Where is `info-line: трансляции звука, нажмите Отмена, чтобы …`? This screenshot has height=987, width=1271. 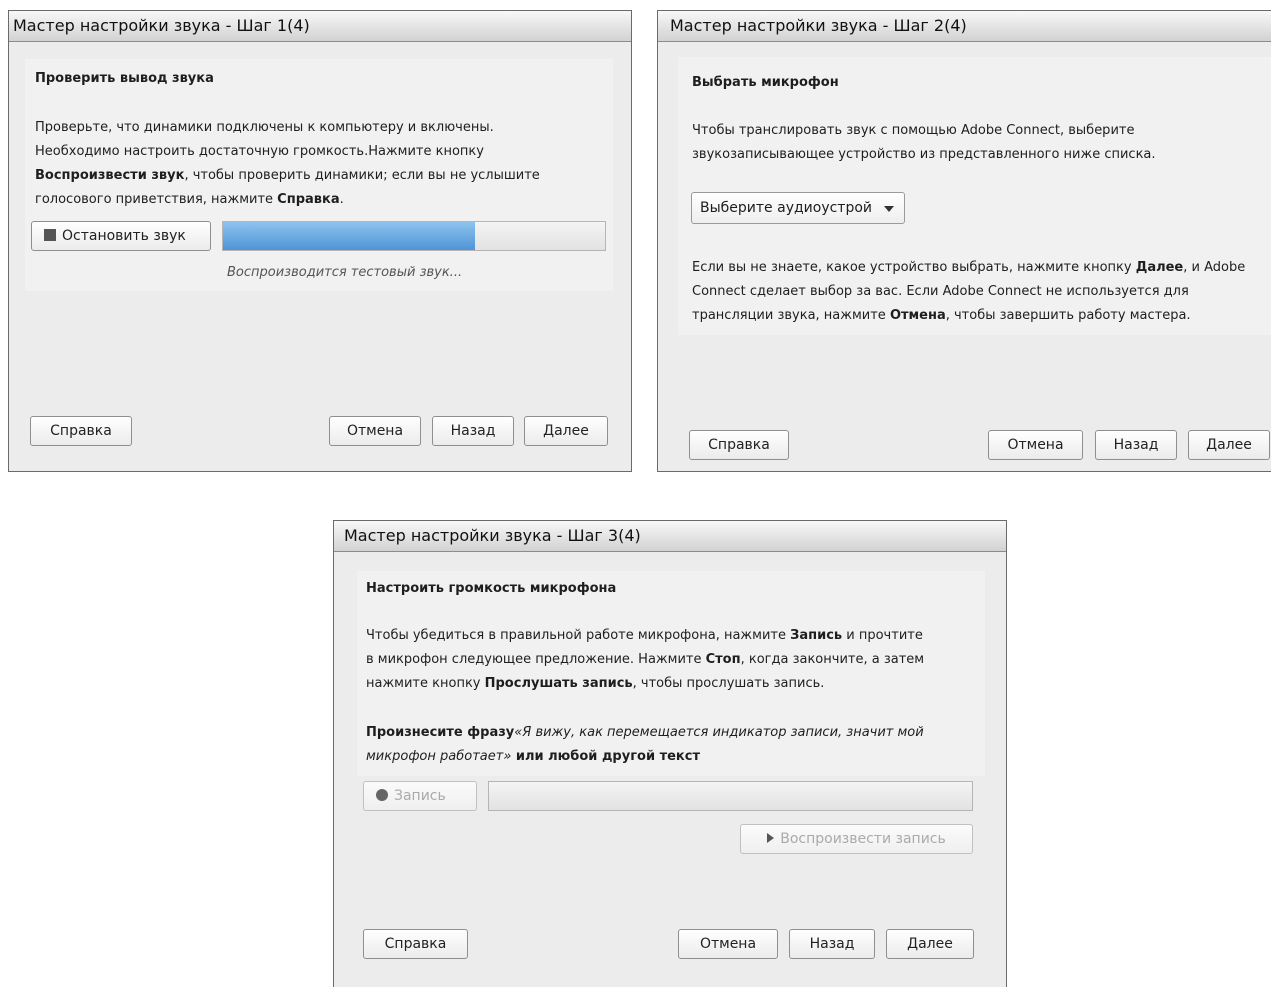 info-line: трансляции звука, нажмите Отмена, чтобы … is located at coordinates (981, 316).